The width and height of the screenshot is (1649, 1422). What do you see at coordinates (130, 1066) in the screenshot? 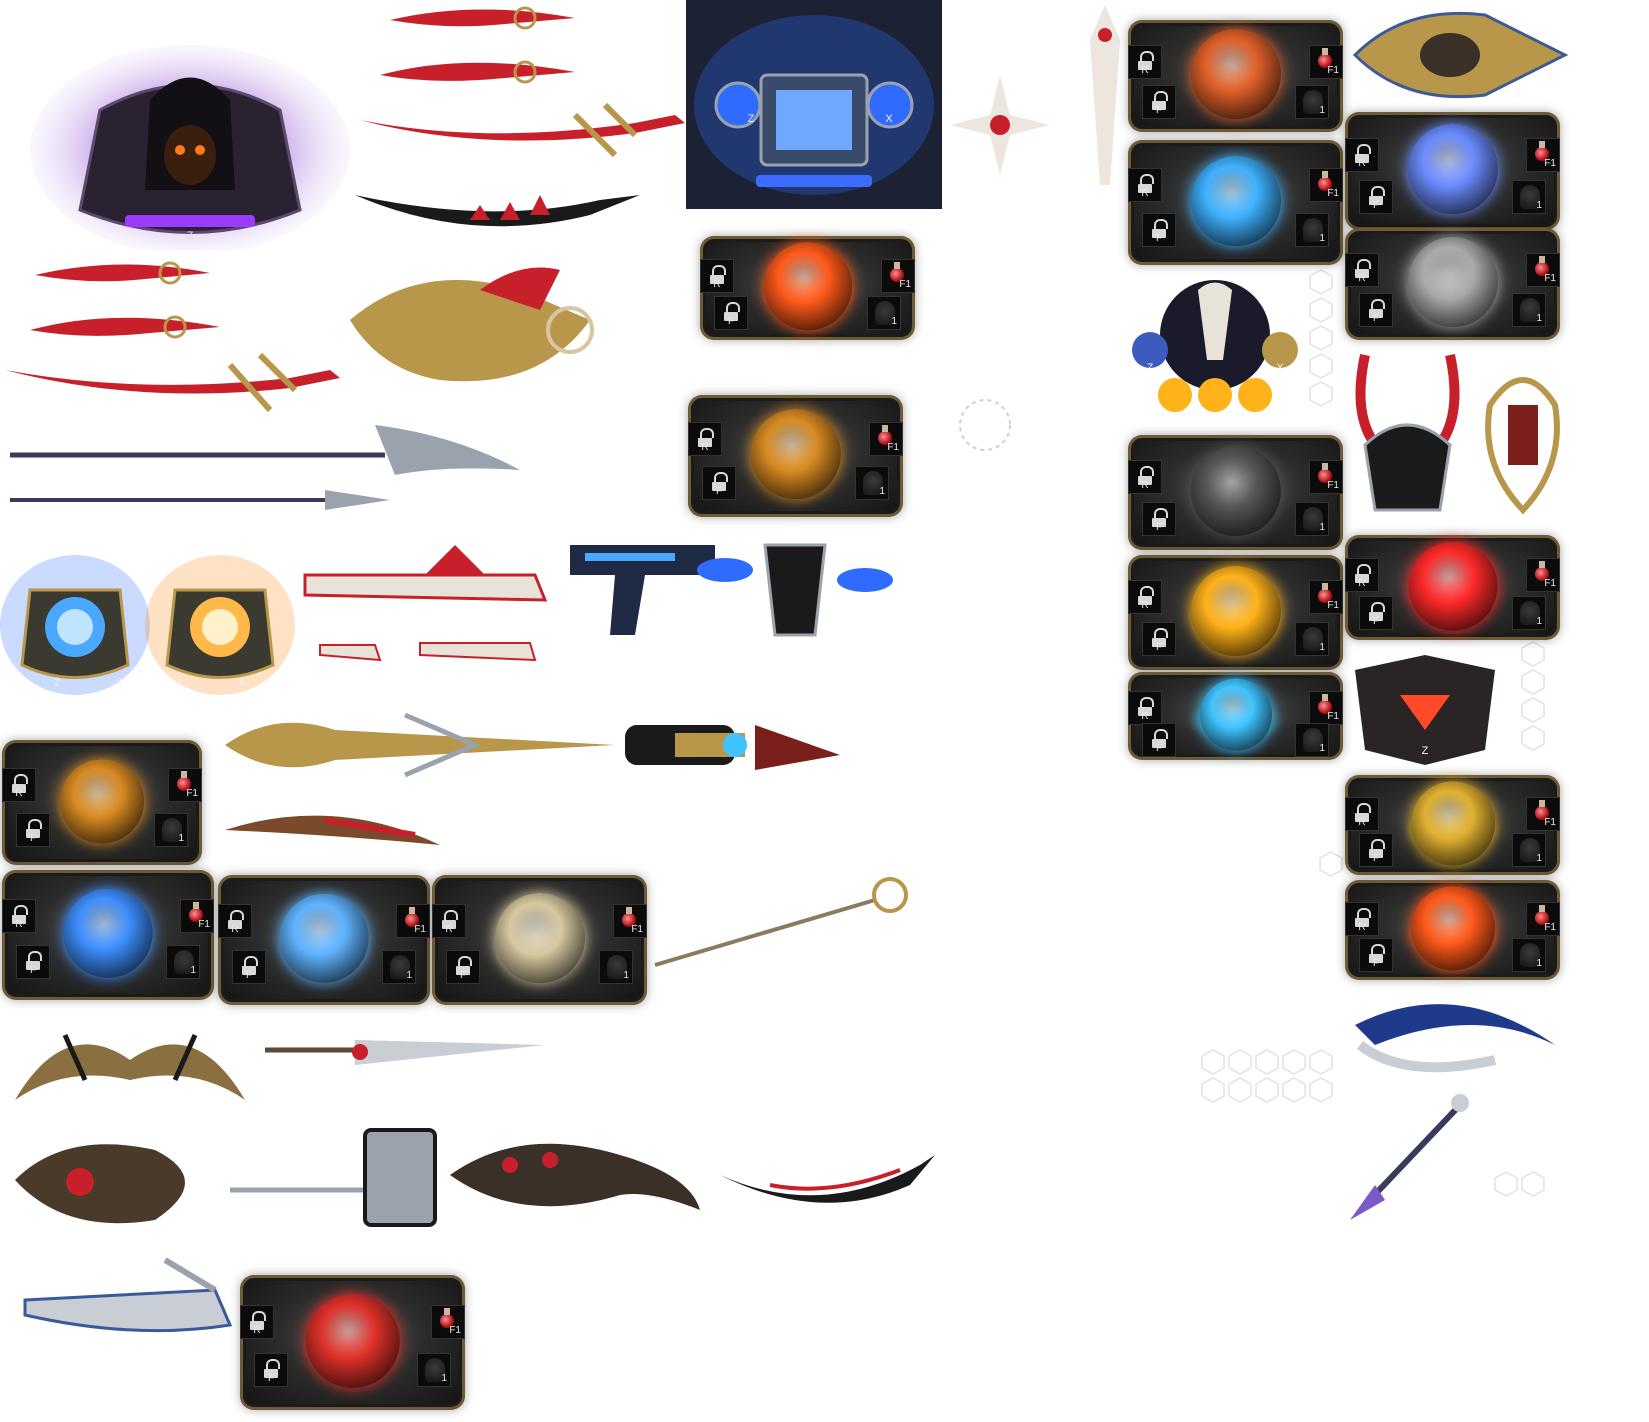
I see `winged-bow` at bounding box center [130, 1066].